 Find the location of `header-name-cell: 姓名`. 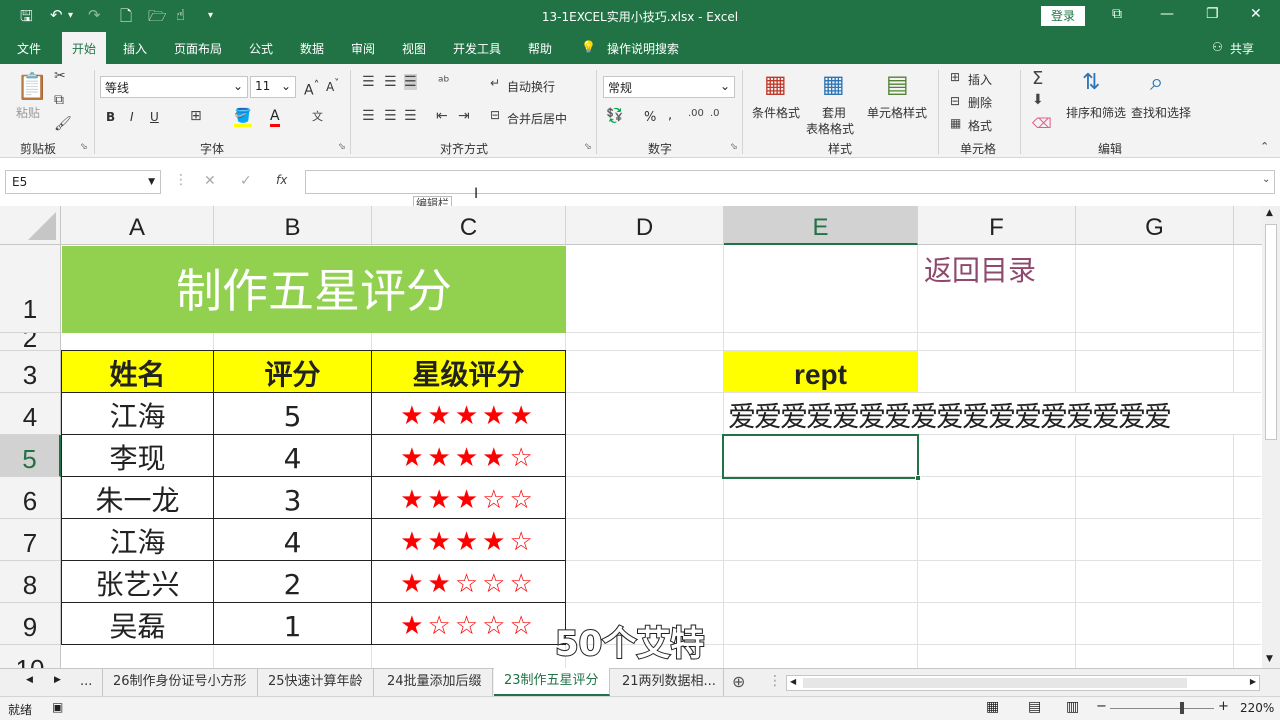

header-name-cell: 姓名 is located at coordinates (137, 371).